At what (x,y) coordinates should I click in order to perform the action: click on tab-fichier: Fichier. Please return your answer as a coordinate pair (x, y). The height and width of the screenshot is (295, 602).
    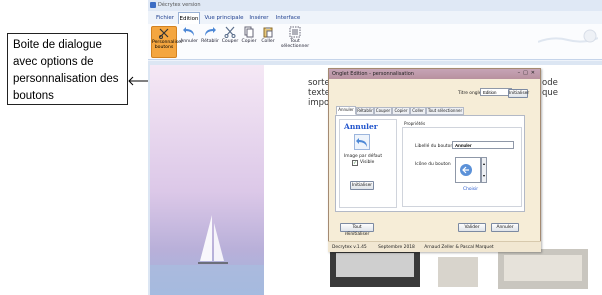
    Looking at the image, I should click on (165, 18).